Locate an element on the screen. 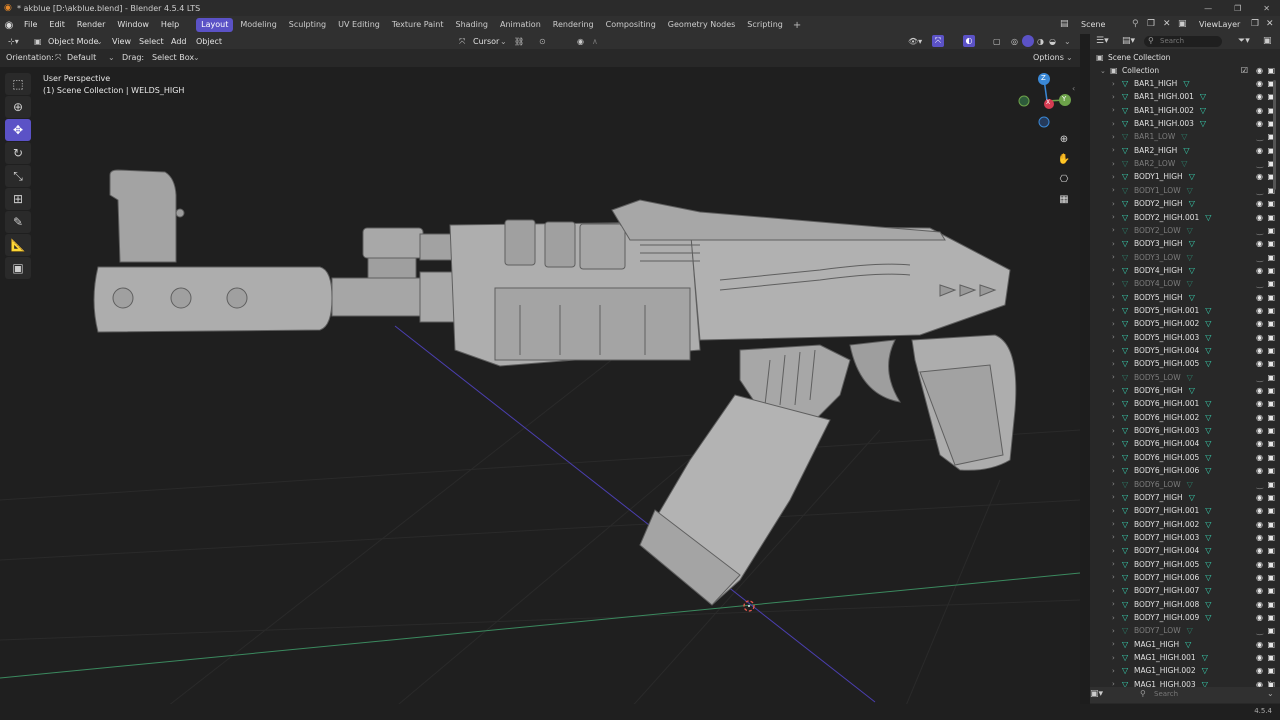 This screenshot has height=720, width=1280. solid-shading-icon is located at coordinates (1028, 41).